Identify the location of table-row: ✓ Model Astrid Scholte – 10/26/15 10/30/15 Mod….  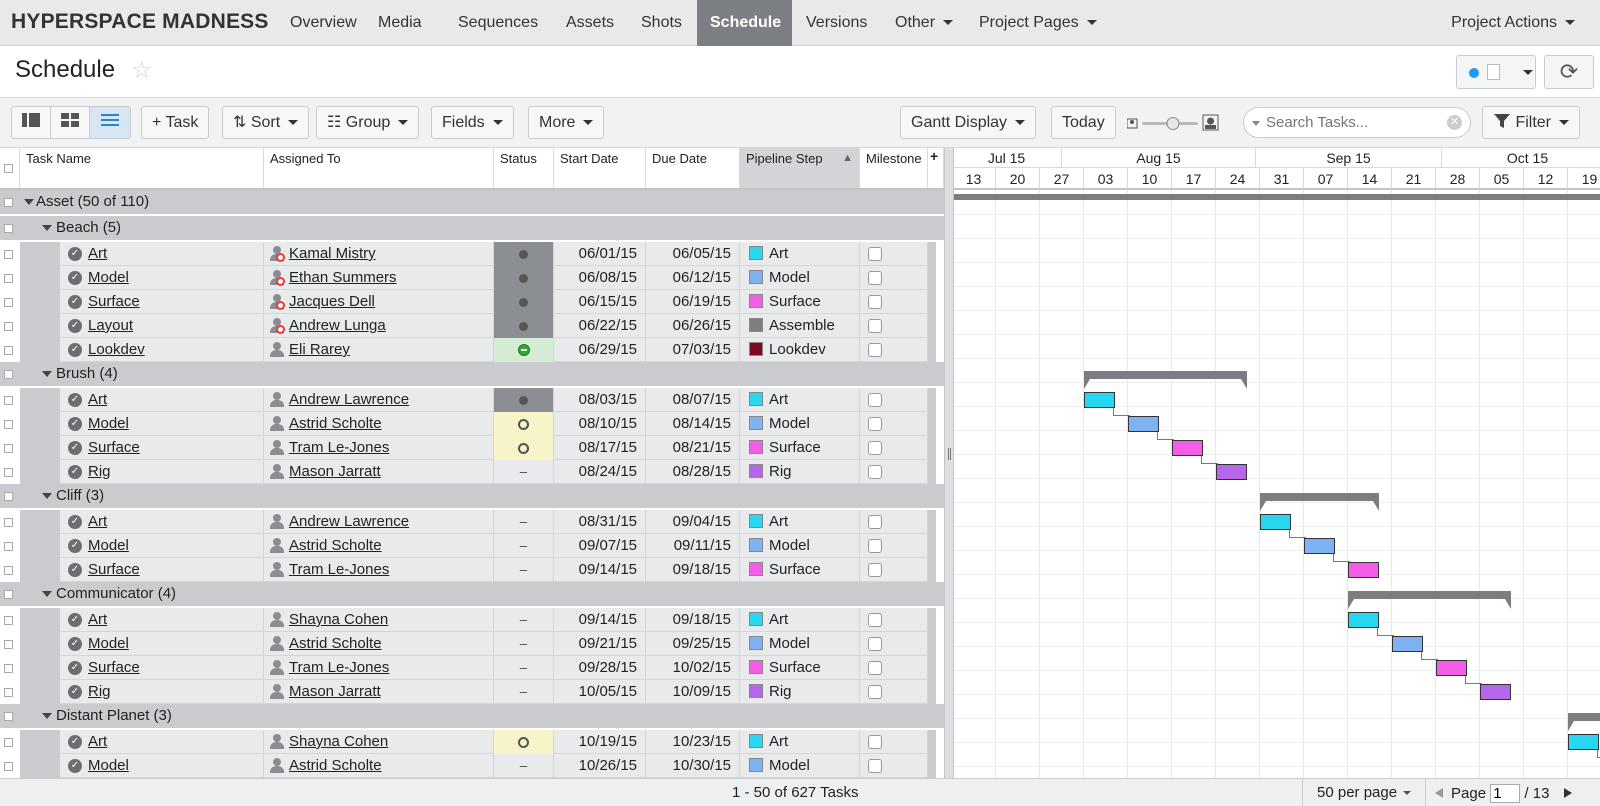
(472, 766).